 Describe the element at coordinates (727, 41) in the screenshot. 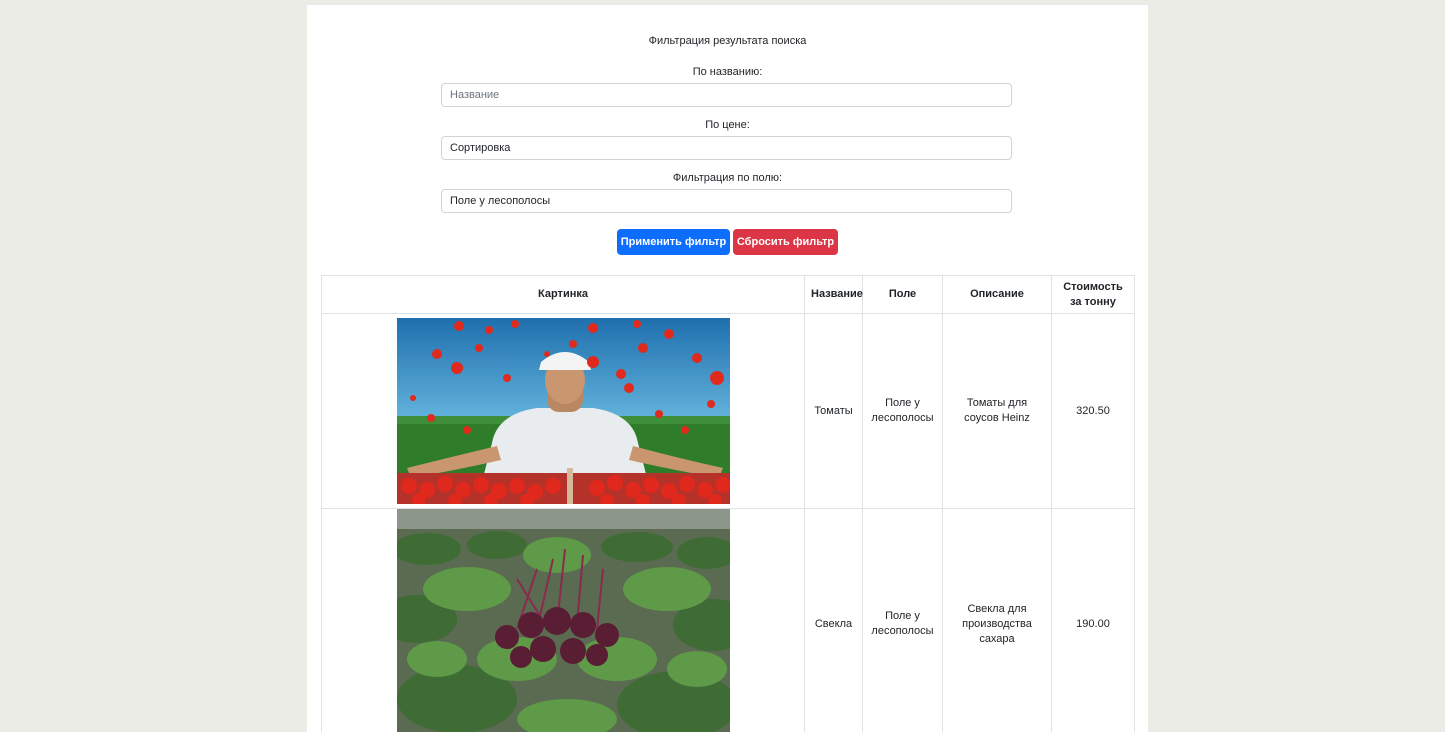

I see `filter-title: Фильтрация результата поиска` at that location.